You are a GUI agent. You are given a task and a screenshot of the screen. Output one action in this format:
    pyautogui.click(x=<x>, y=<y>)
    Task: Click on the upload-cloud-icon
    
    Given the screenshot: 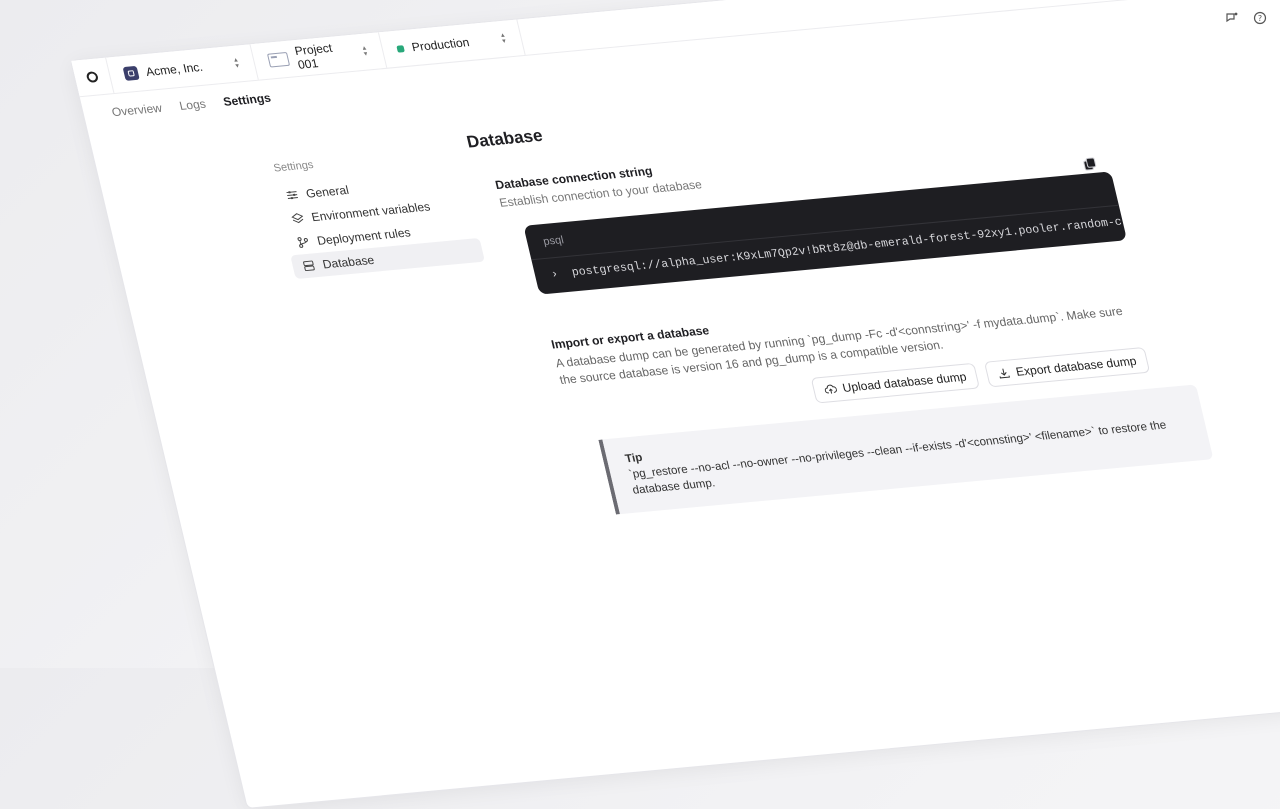 What is the action you would take?
    pyautogui.click(x=831, y=389)
    